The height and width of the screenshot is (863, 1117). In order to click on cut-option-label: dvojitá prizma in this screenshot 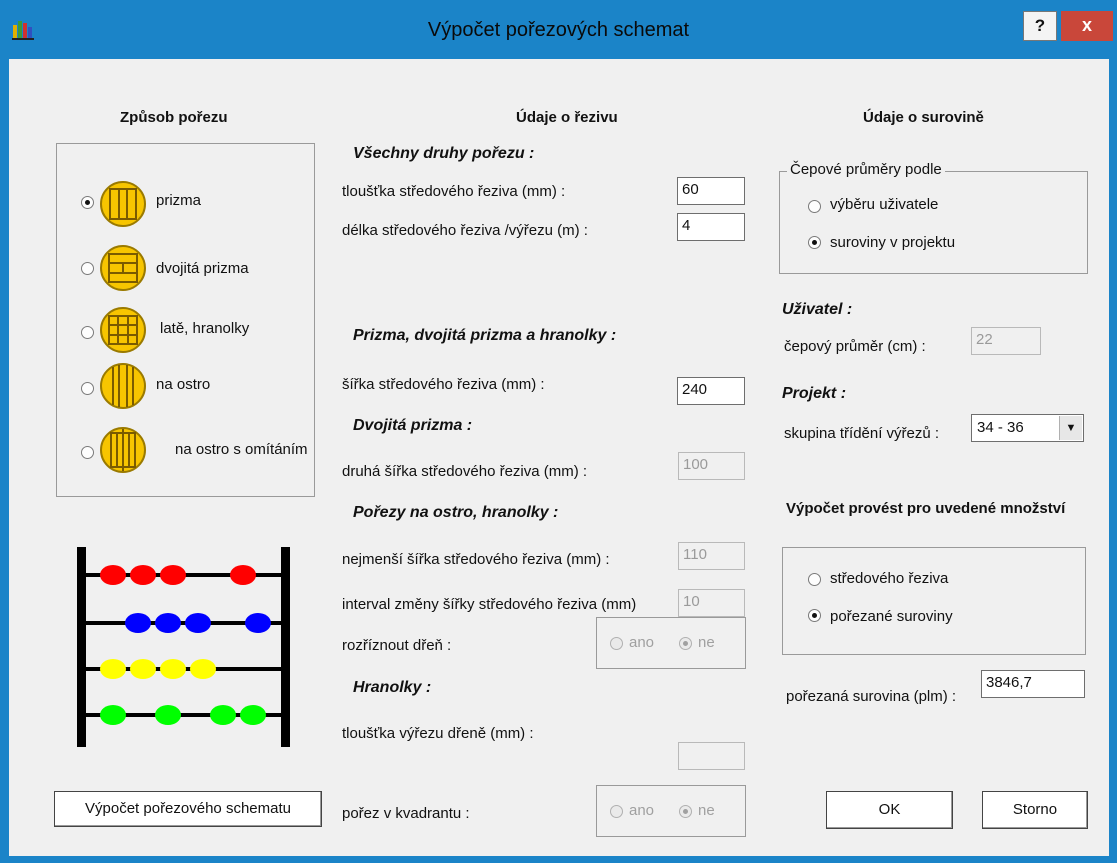, I will do `click(202, 268)`.